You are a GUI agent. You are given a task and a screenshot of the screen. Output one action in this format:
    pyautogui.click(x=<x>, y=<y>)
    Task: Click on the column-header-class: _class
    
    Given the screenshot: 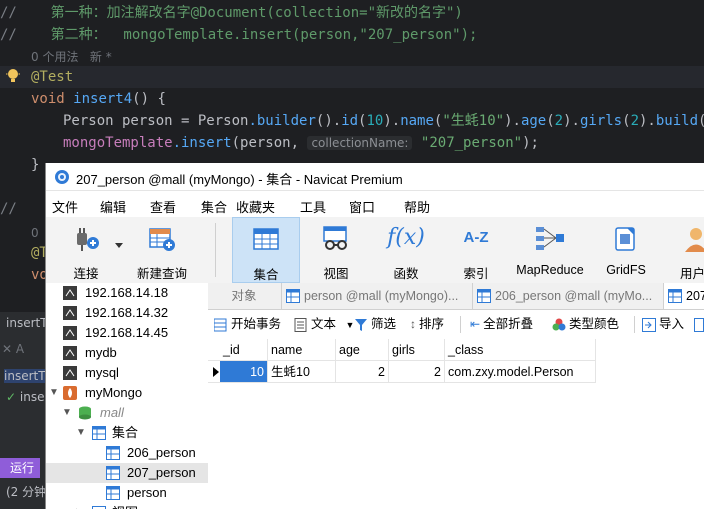 What is the action you would take?
    pyautogui.click(x=520, y=350)
    